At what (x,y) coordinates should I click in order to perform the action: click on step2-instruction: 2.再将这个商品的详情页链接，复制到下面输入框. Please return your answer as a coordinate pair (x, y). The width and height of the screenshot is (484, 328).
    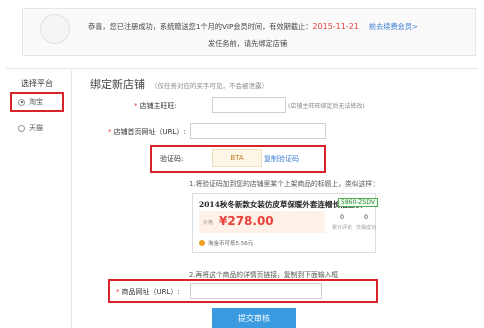
    Looking at the image, I should click on (264, 275).